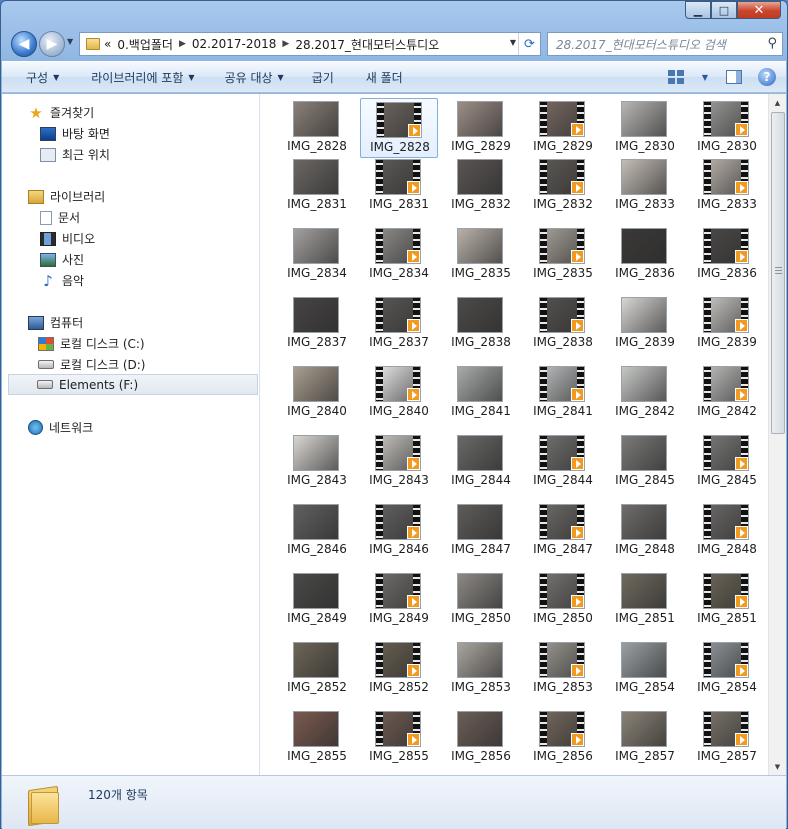 The width and height of the screenshot is (788, 829). Describe the element at coordinates (513, 42) in the screenshot. I see `address-dropdown-icon: ▼` at that location.